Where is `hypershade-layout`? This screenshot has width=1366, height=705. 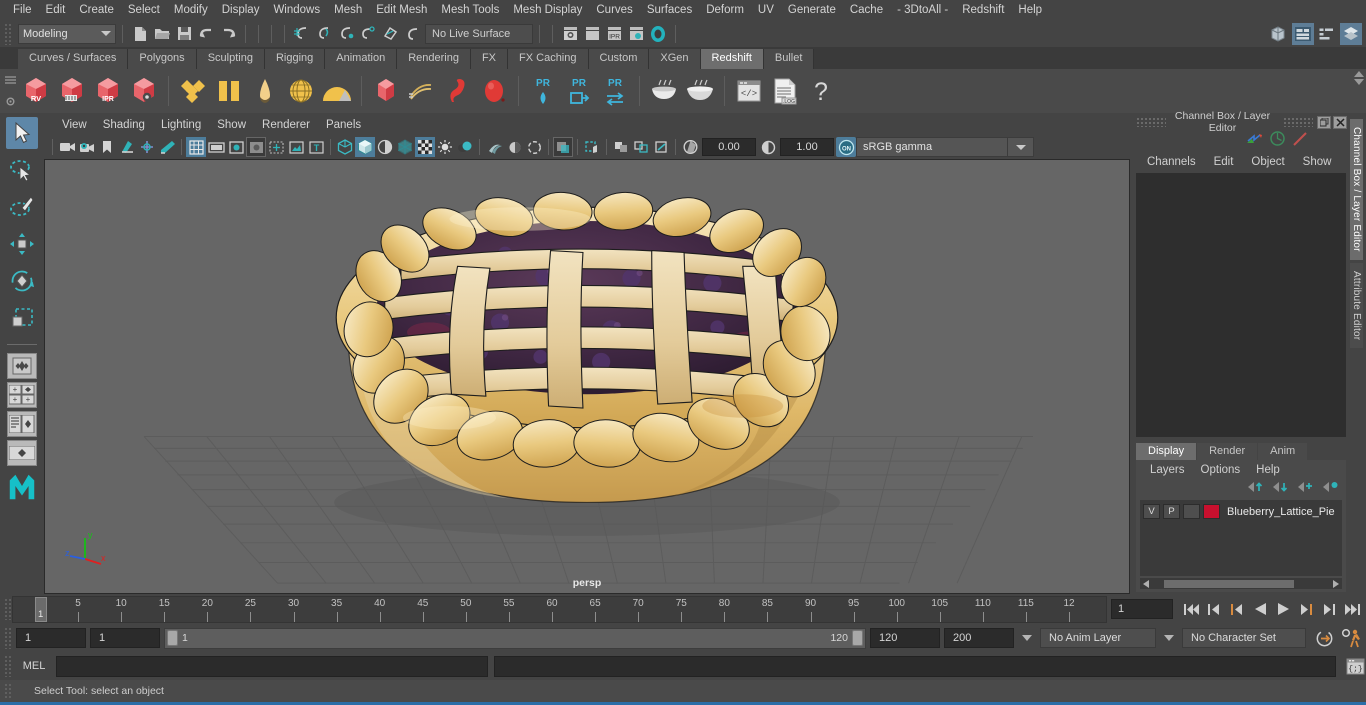
hypershade-layout is located at coordinates (22, 453).